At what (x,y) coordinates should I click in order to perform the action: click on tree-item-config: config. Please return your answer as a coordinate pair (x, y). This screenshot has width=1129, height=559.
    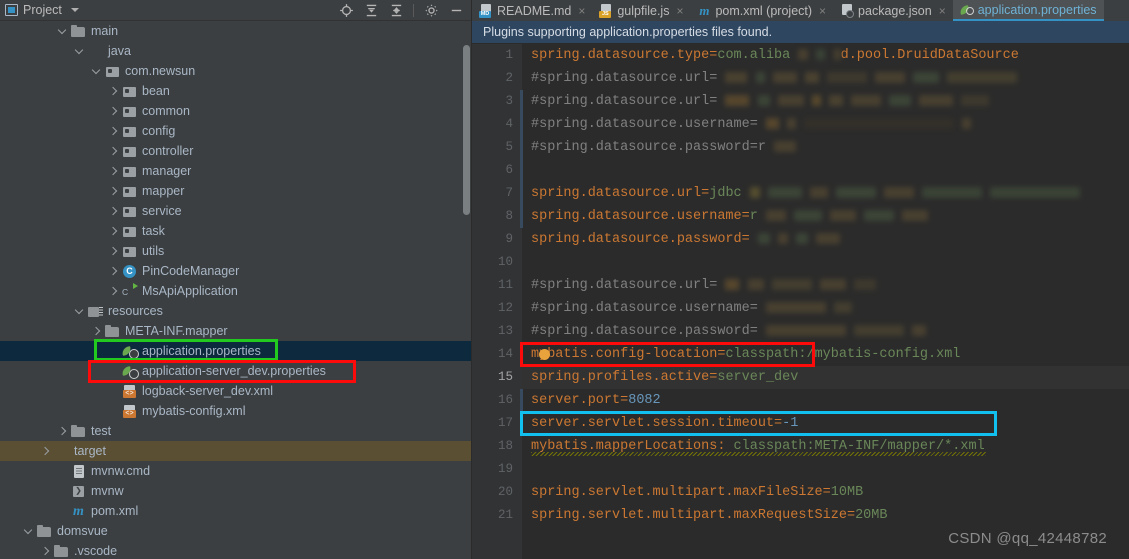
    Looking at the image, I should click on (236, 131).